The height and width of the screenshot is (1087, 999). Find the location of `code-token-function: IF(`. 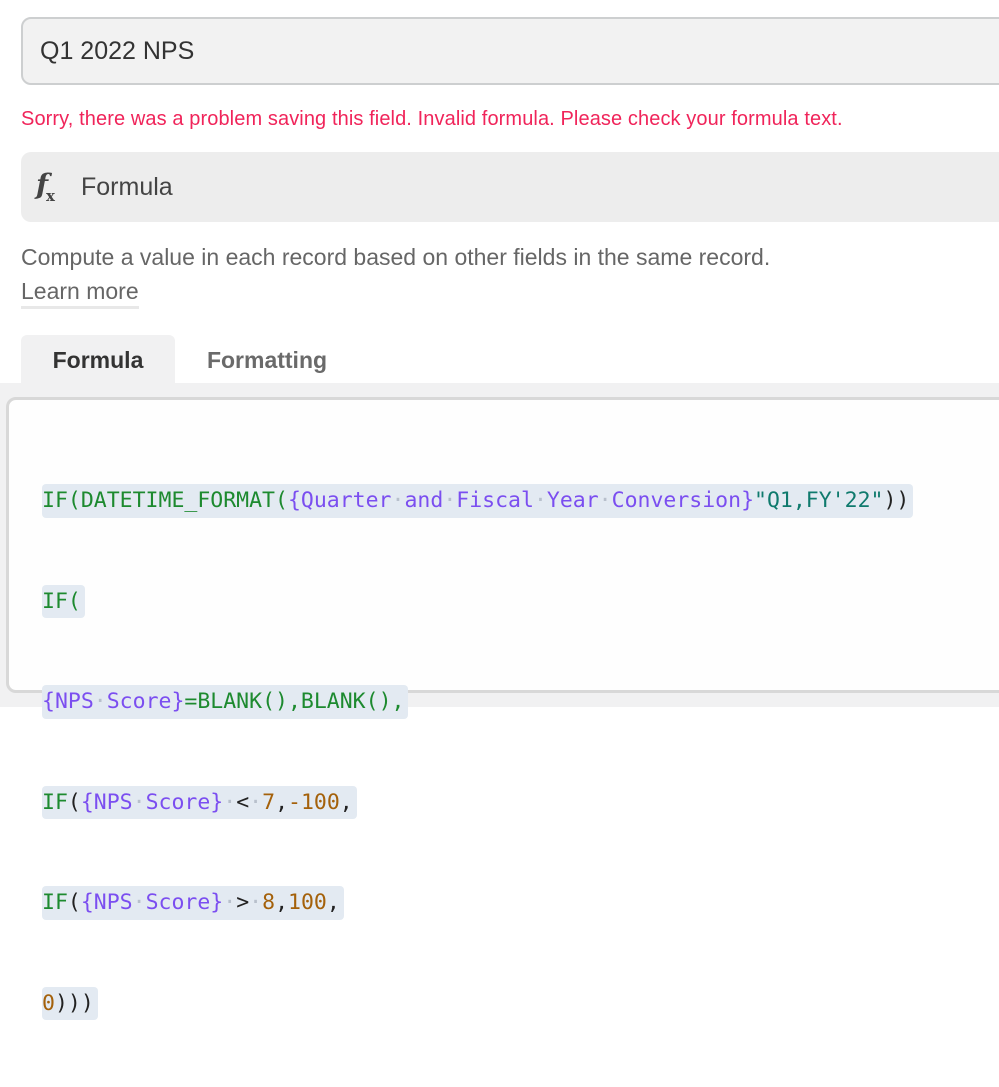

code-token-function: IF( is located at coordinates (61, 601).